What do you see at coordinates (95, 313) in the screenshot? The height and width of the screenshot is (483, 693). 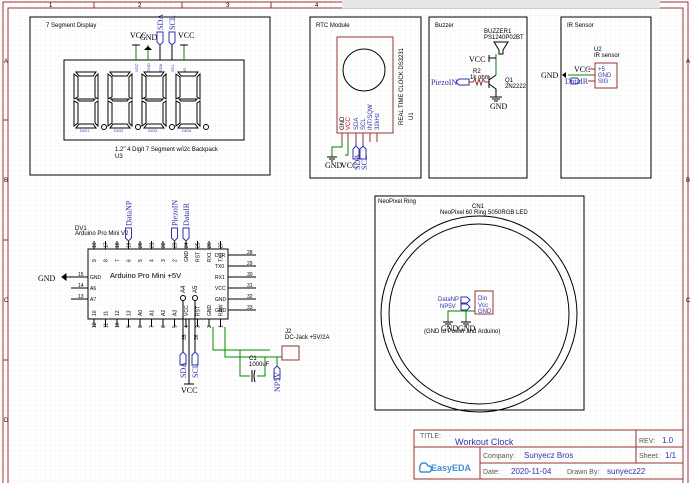 I see `pin-label: 10` at bounding box center [95, 313].